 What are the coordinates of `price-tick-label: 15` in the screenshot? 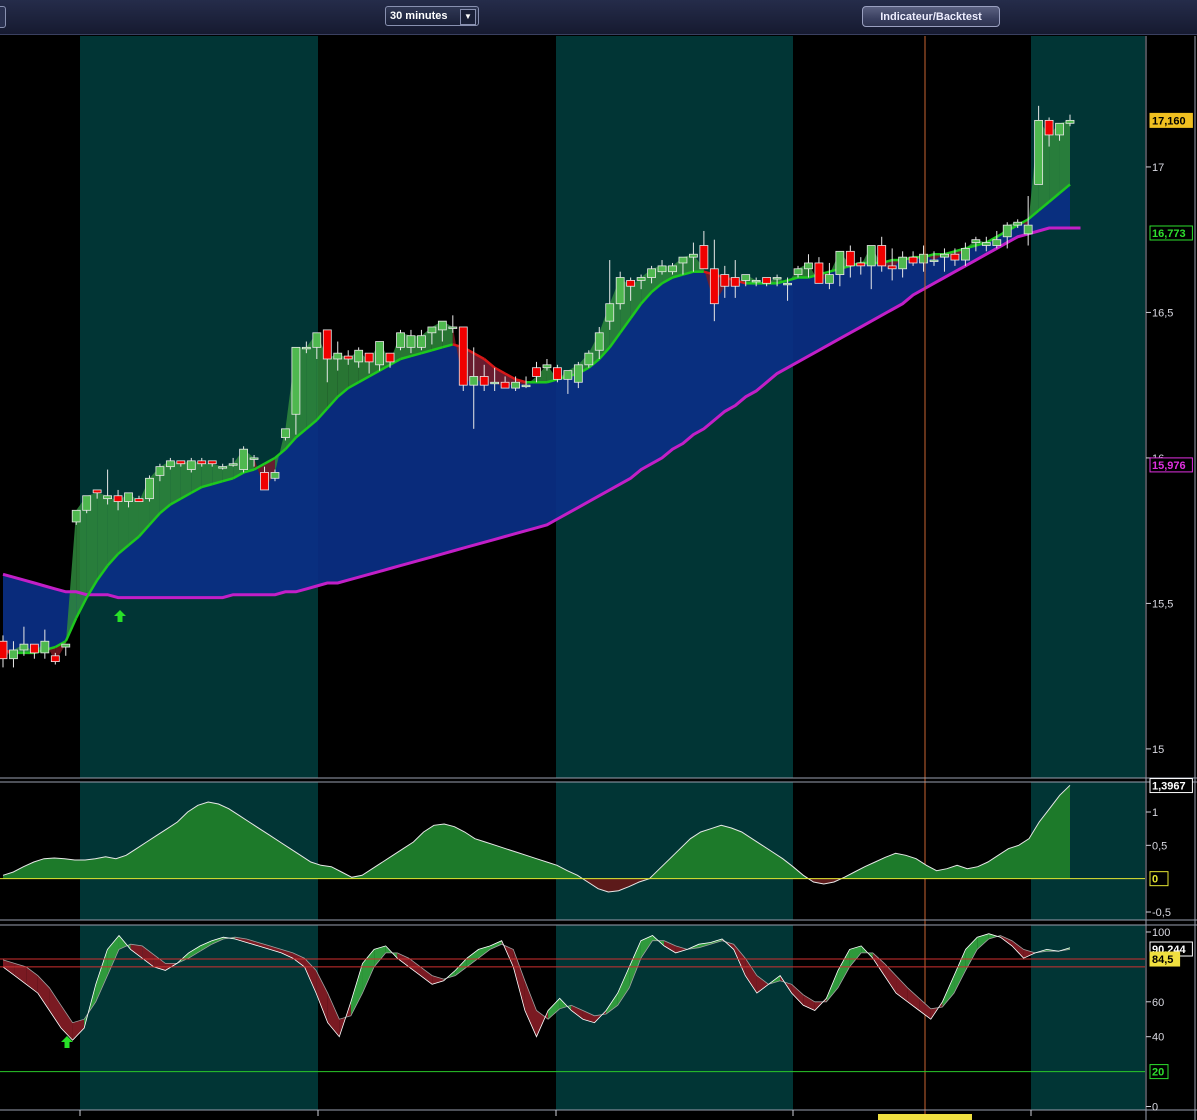 It's located at (1158, 750).